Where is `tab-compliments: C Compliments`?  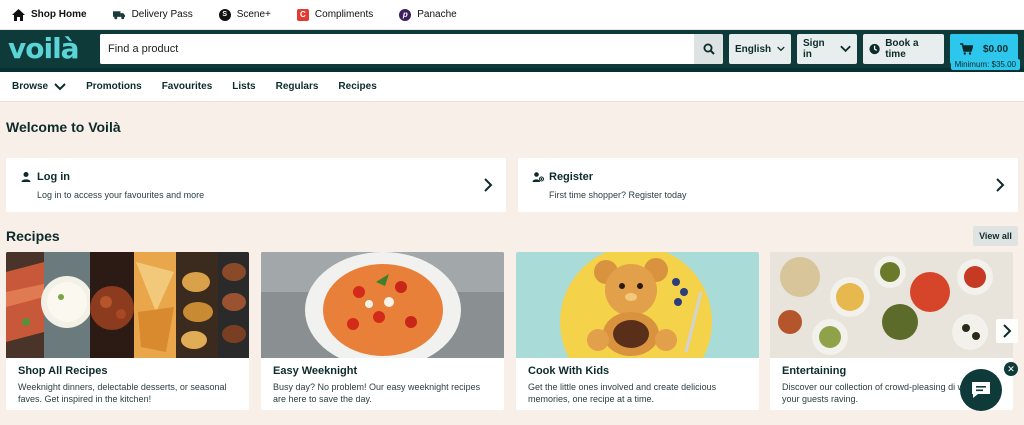 tab-compliments: C Compliments is located at coordinates (335, 15).